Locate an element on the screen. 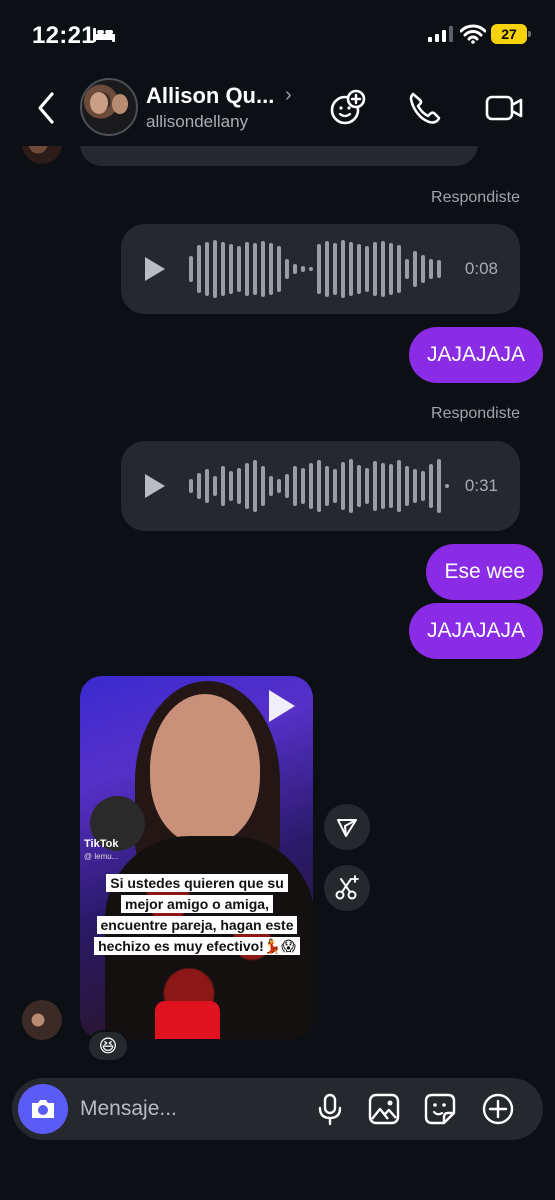 The width and height of the screenshot is (555, 1200). battery-indicator: 27 is located at coordinates (511, 34).